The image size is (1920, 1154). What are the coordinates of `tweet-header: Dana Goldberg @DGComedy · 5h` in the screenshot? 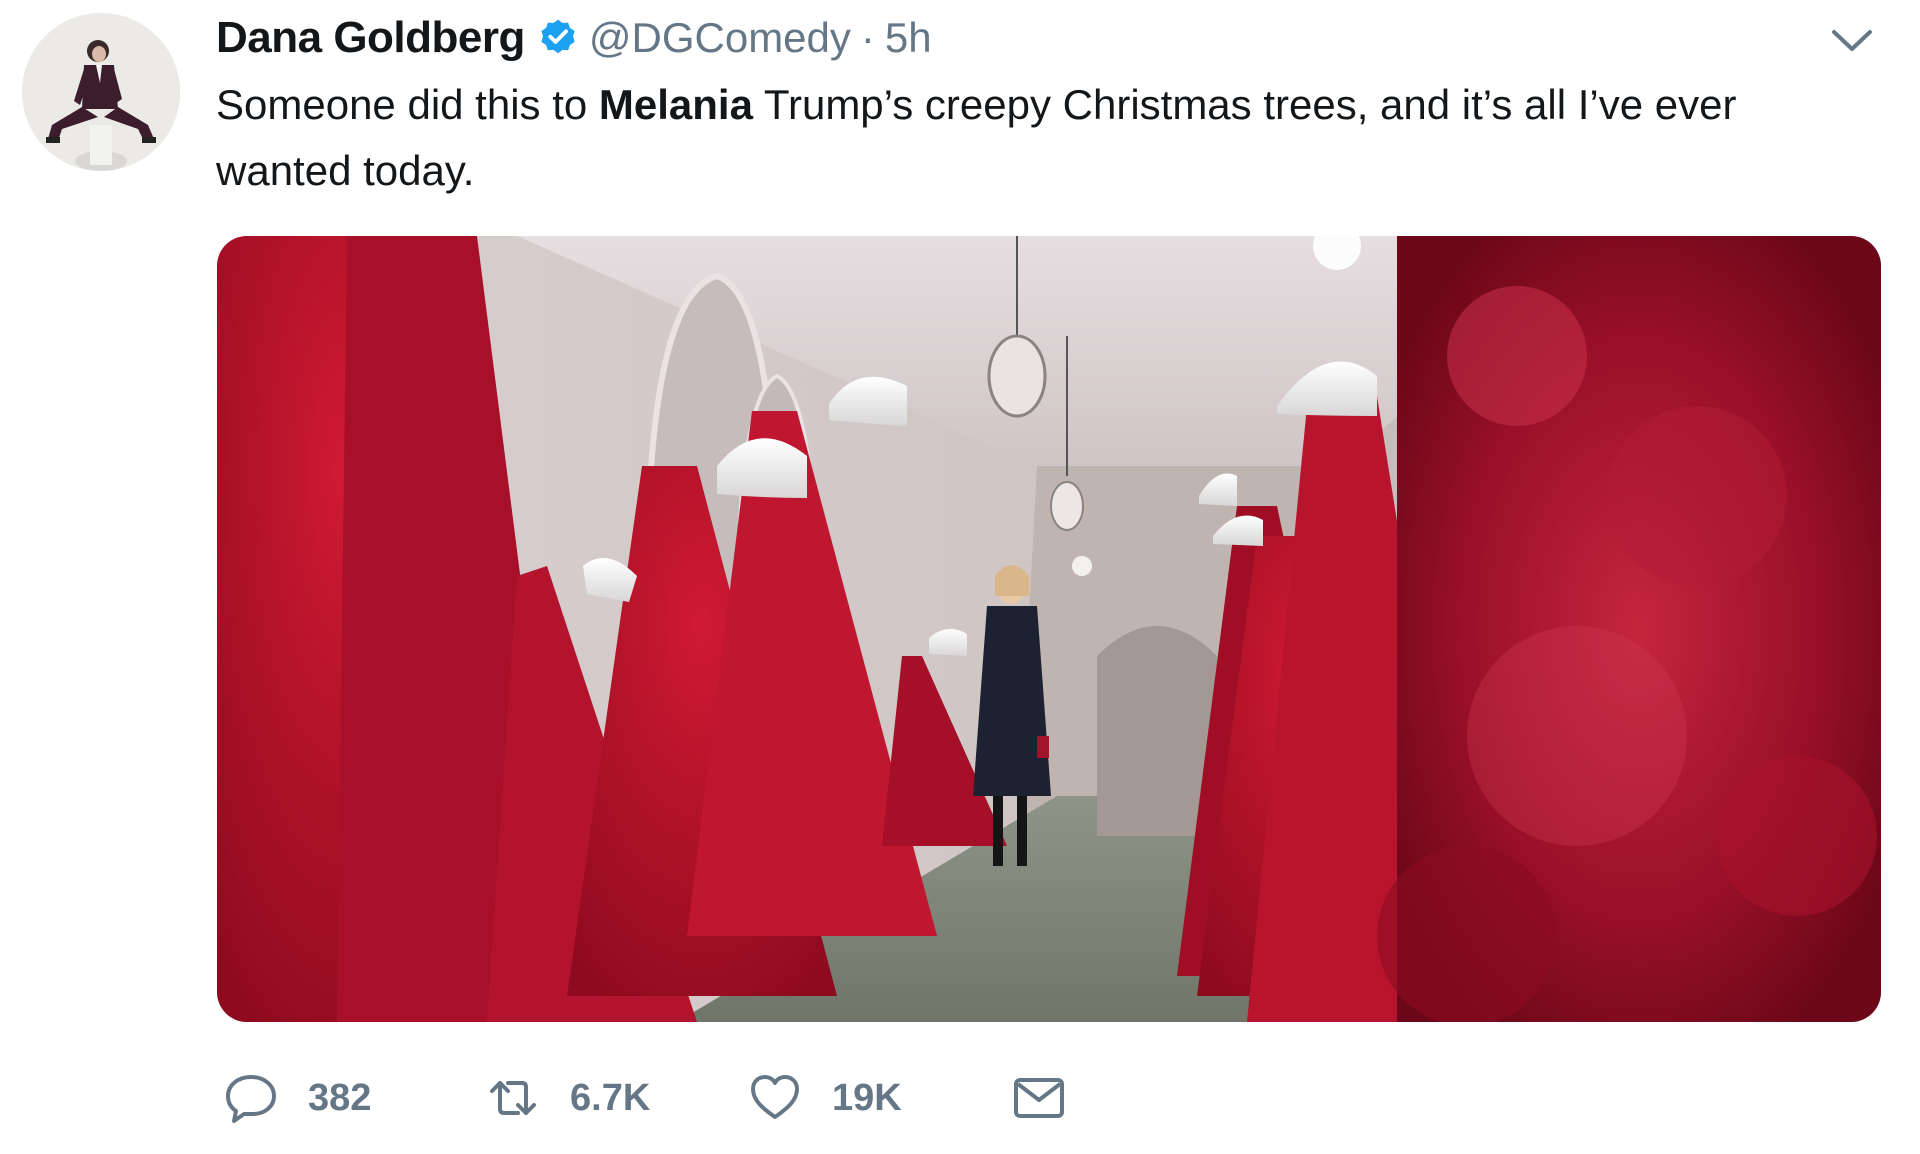 It's located at (574, 38).